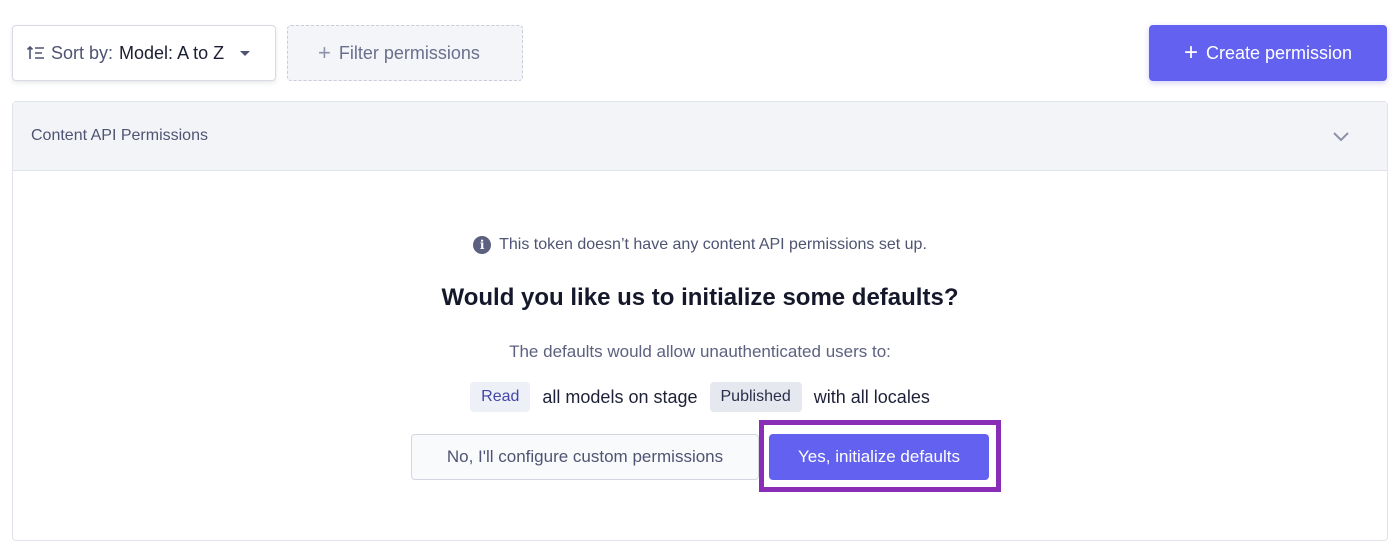 The width and height of the screenshot is (1400, 552). I want to click on sort-label: Sort by:, so click(82, 52).